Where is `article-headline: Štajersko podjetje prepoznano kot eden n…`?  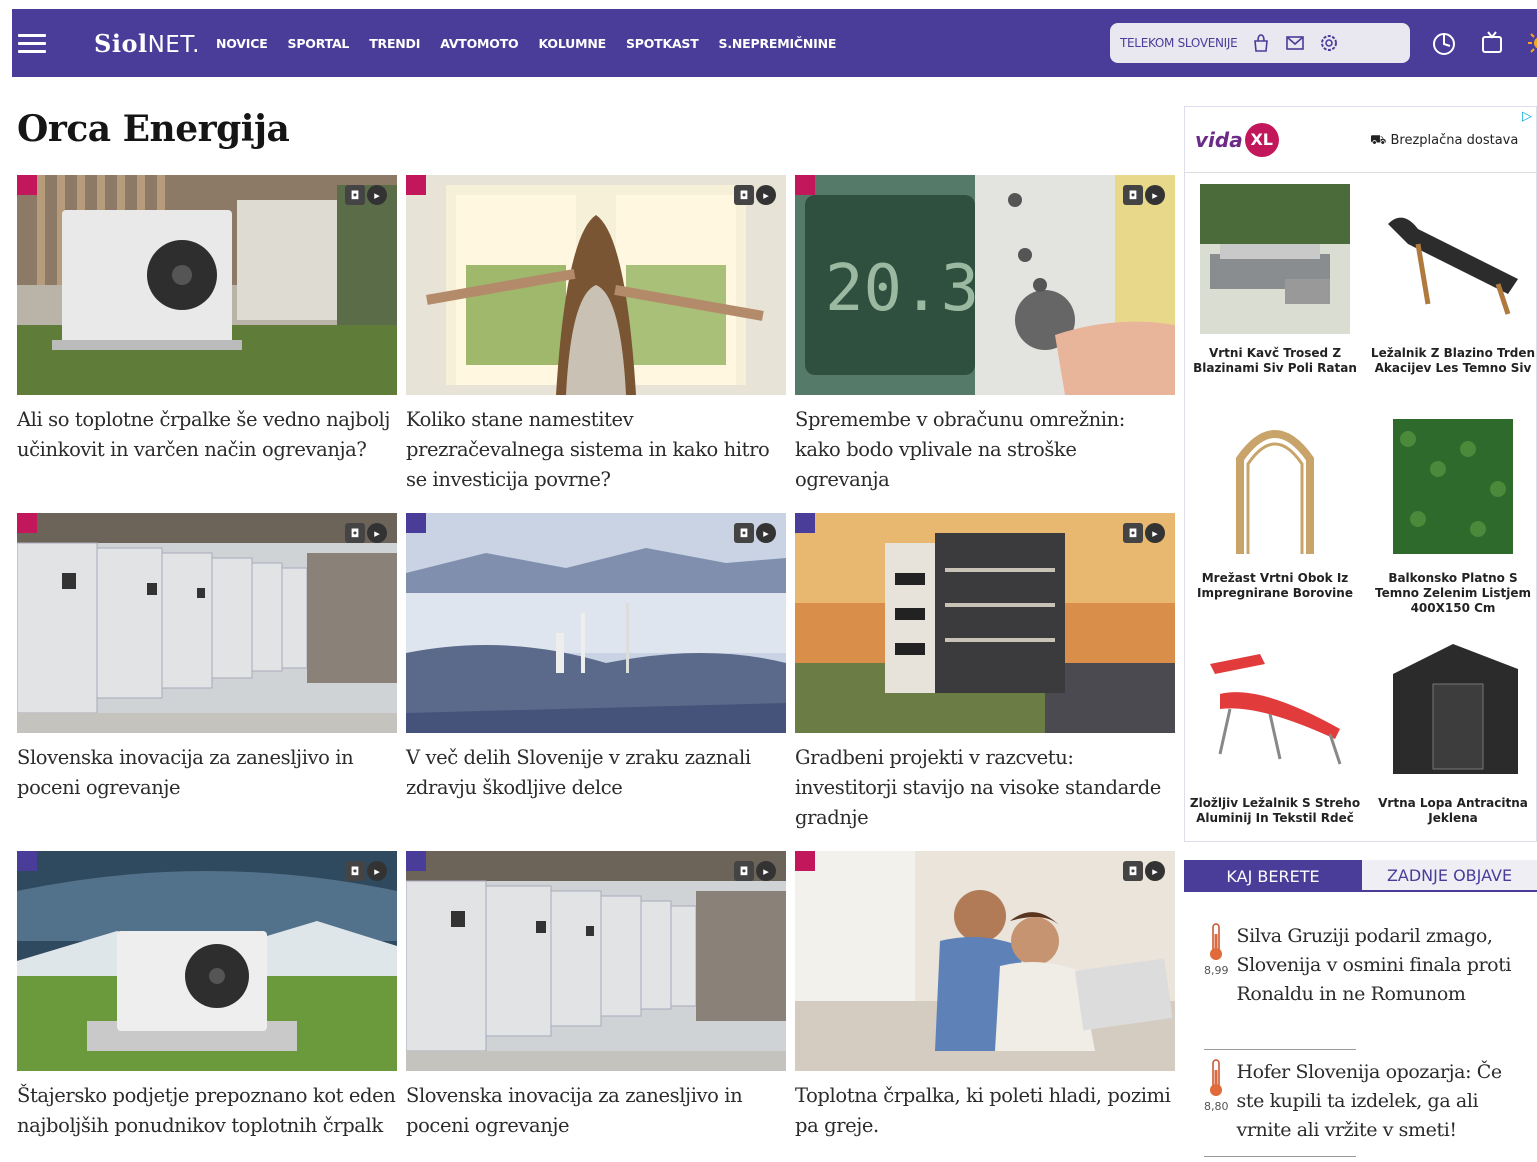
article-headline: Štajersko podjetje prepoznano kot eden n… is located at coordinates (207, 1111).